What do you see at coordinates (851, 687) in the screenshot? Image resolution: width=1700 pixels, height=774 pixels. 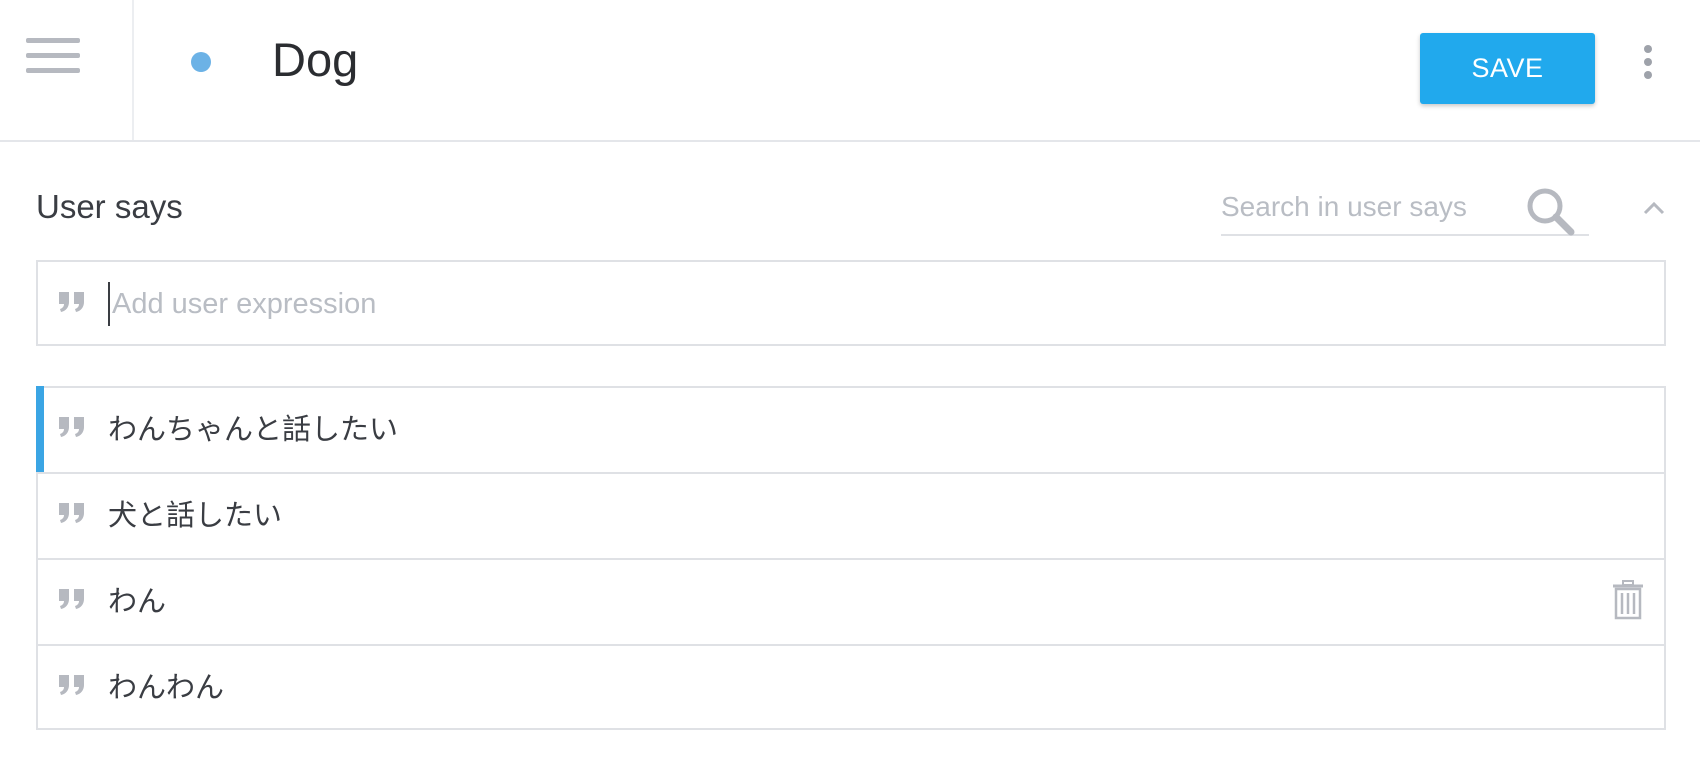 I see `expression-row: わんわん` at bounding box center [851, 687].